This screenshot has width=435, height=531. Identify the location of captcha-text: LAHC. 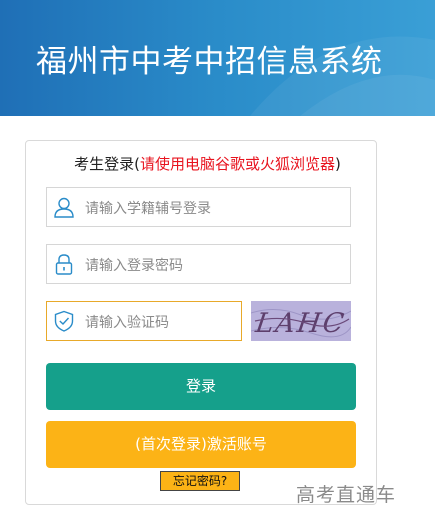
(300, 323).